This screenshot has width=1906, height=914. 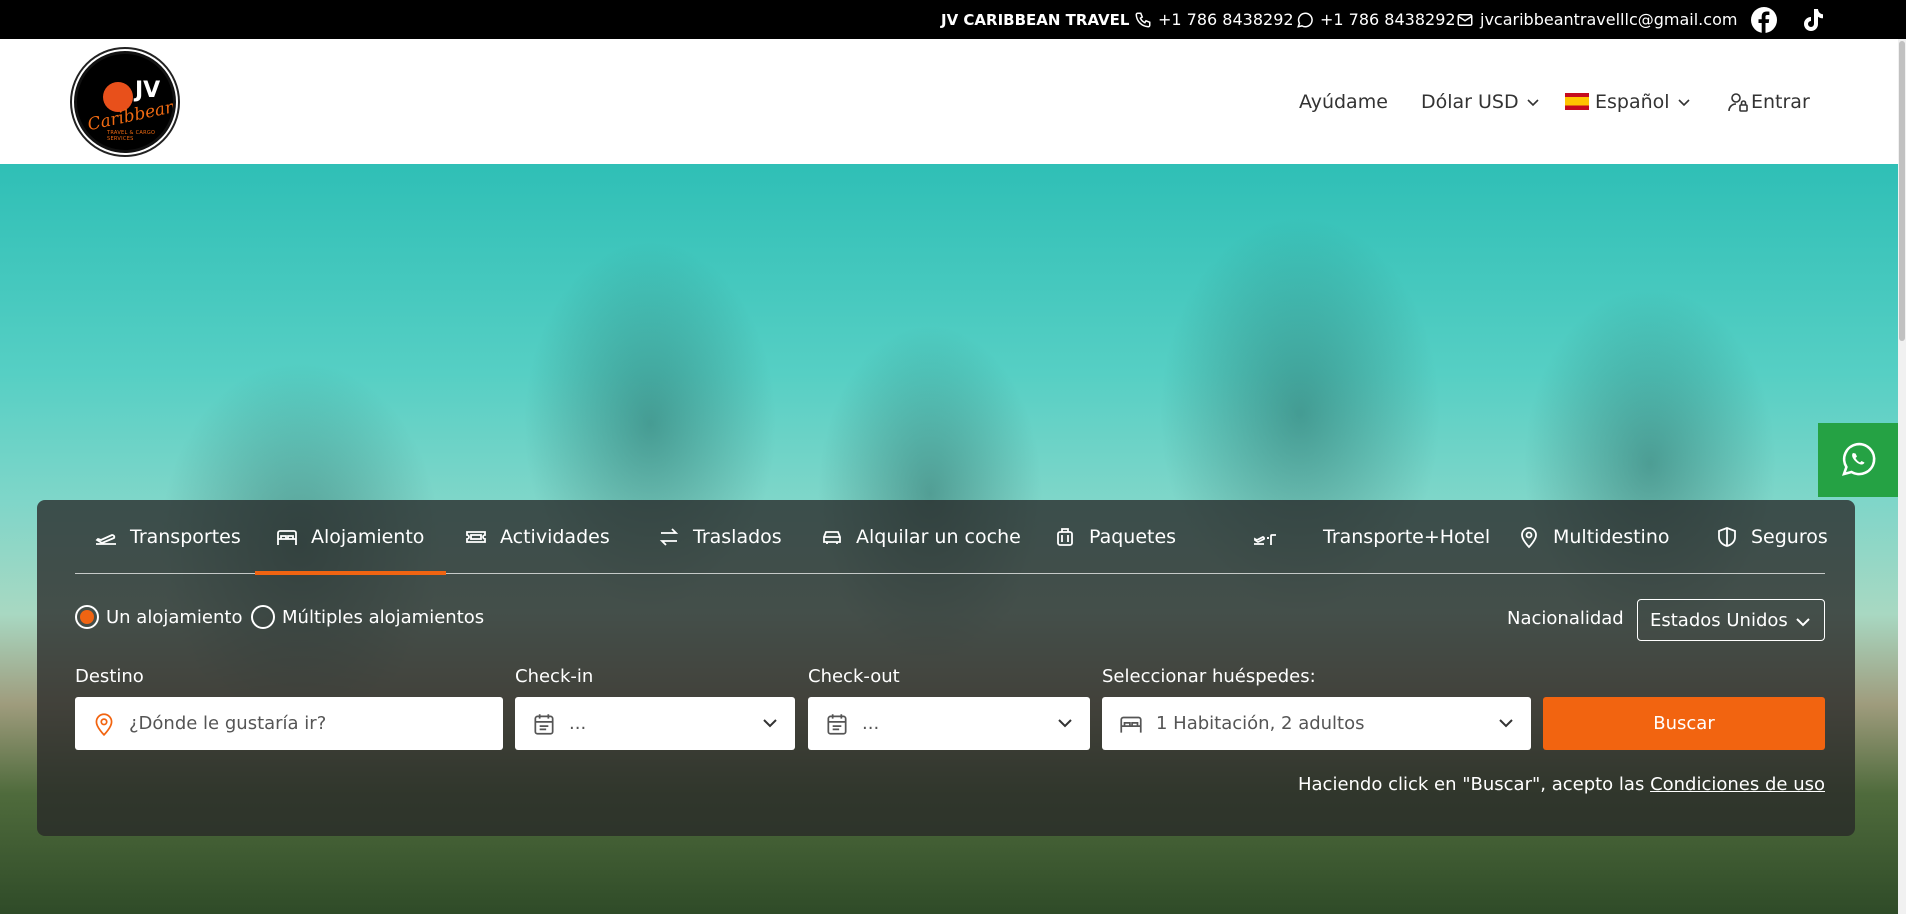 I want to click on single-accommodation-radio: Un alojamiento, so click(x=158, y=617).